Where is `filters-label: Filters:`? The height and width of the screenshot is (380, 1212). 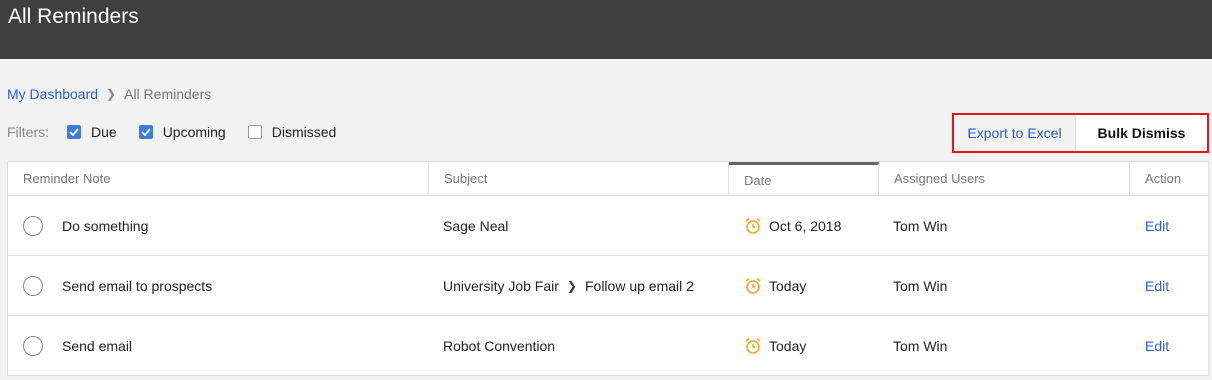 filters-label: Filters: is located at coordinates (28, 132).